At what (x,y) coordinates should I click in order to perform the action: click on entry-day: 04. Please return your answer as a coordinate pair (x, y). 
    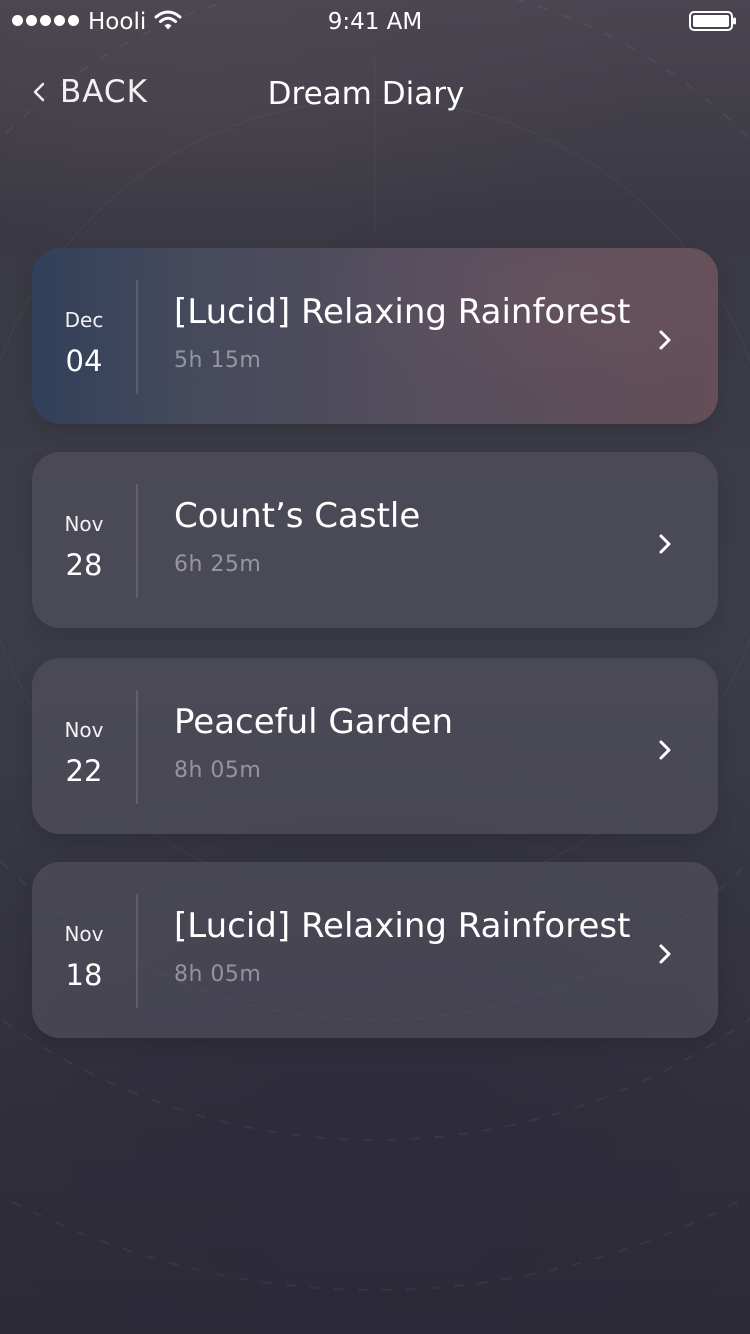
    Looking at the image, I should click on (84, 361).